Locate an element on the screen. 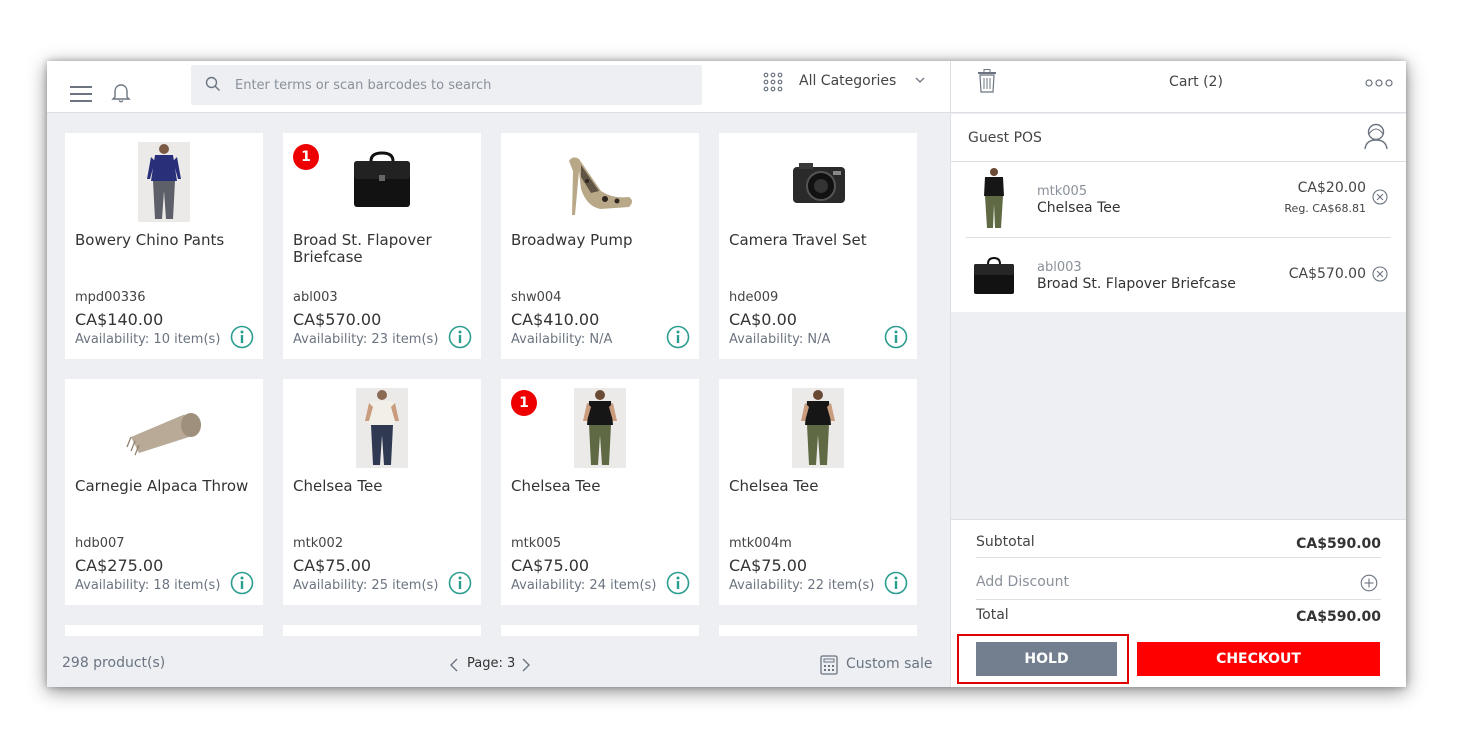 The width and height of the screenshot is (1471, 739). total-row: Total CA$590.00 is located at coordinates (1178, 612).